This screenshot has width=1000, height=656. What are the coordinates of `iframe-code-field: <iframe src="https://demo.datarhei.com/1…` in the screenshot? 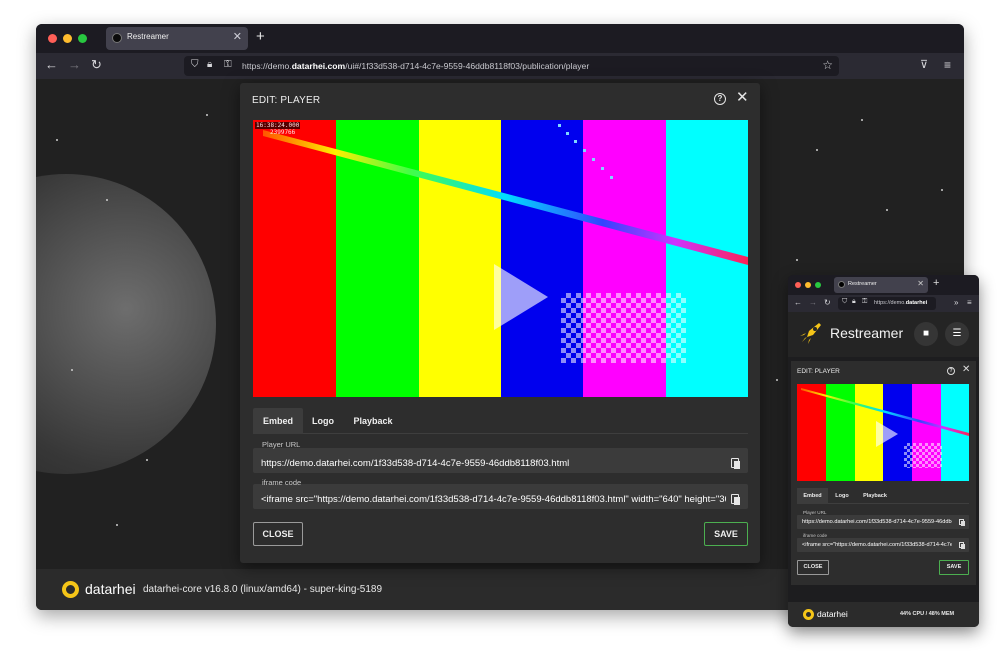 It's located at (883, 545).